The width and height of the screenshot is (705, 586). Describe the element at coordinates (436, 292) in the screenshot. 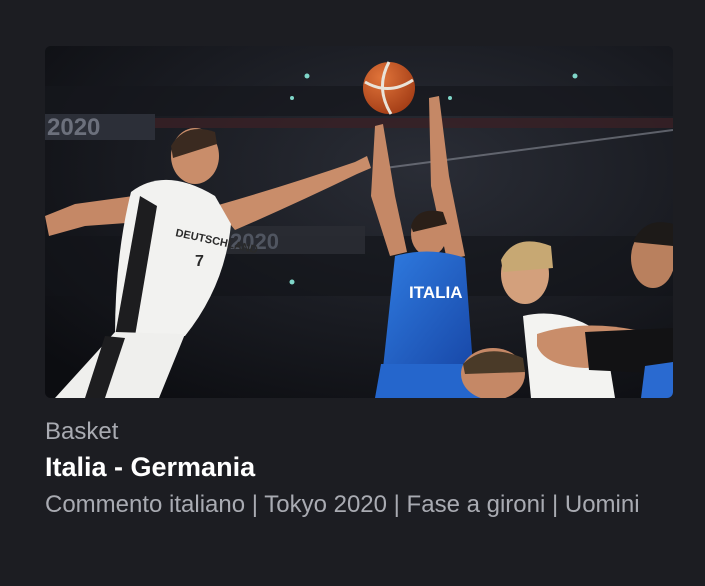

I see `italy-jersey-text: ITALIA` at that location.